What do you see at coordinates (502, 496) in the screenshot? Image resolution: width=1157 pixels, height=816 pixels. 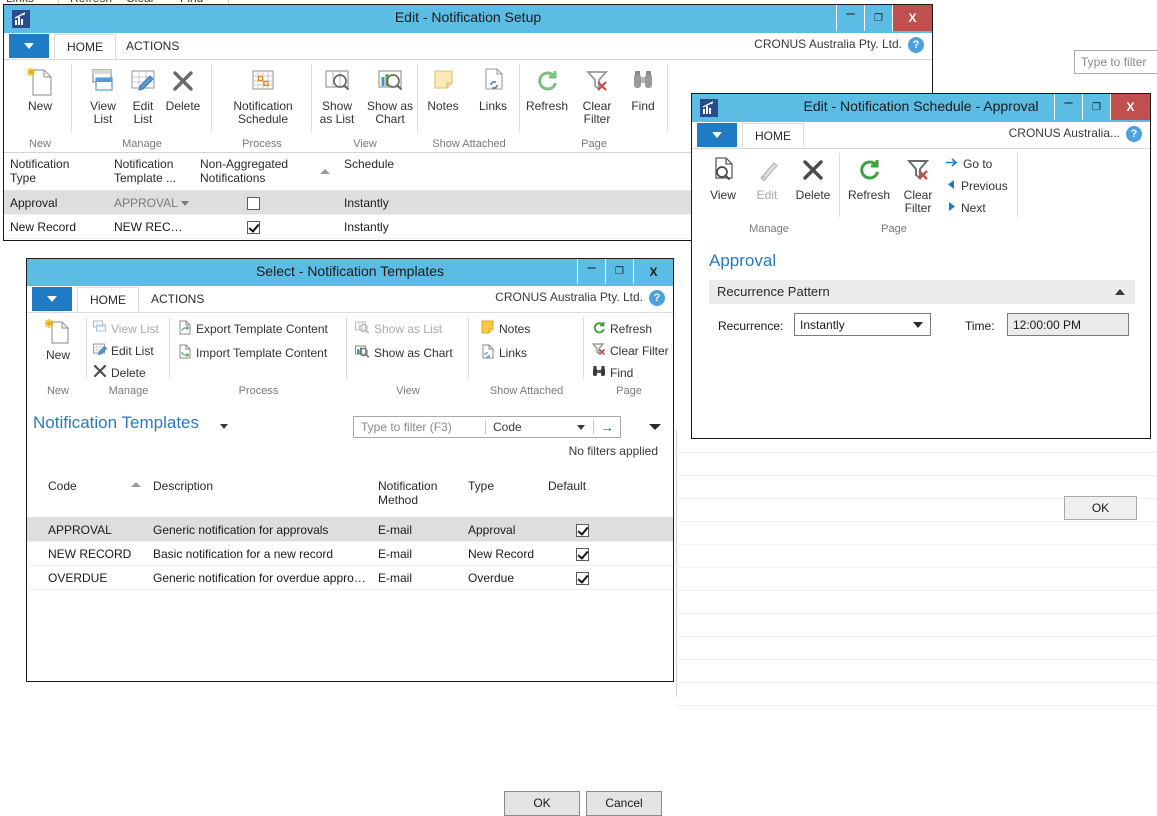 I see `column-header-type: Type` at bounding box center [502, 496].